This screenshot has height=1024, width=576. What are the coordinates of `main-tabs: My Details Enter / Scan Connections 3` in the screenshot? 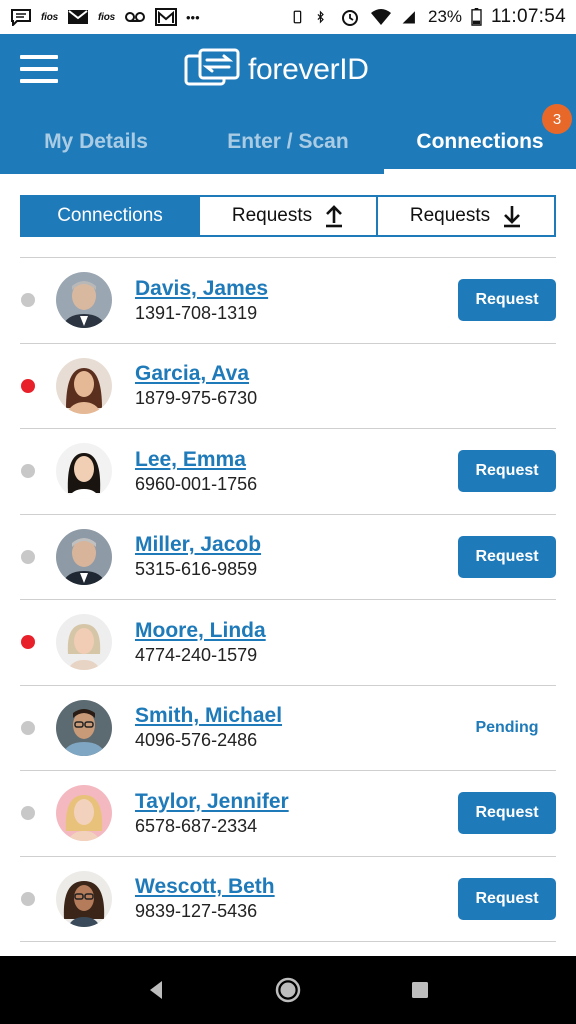 It's located at (288, 139).